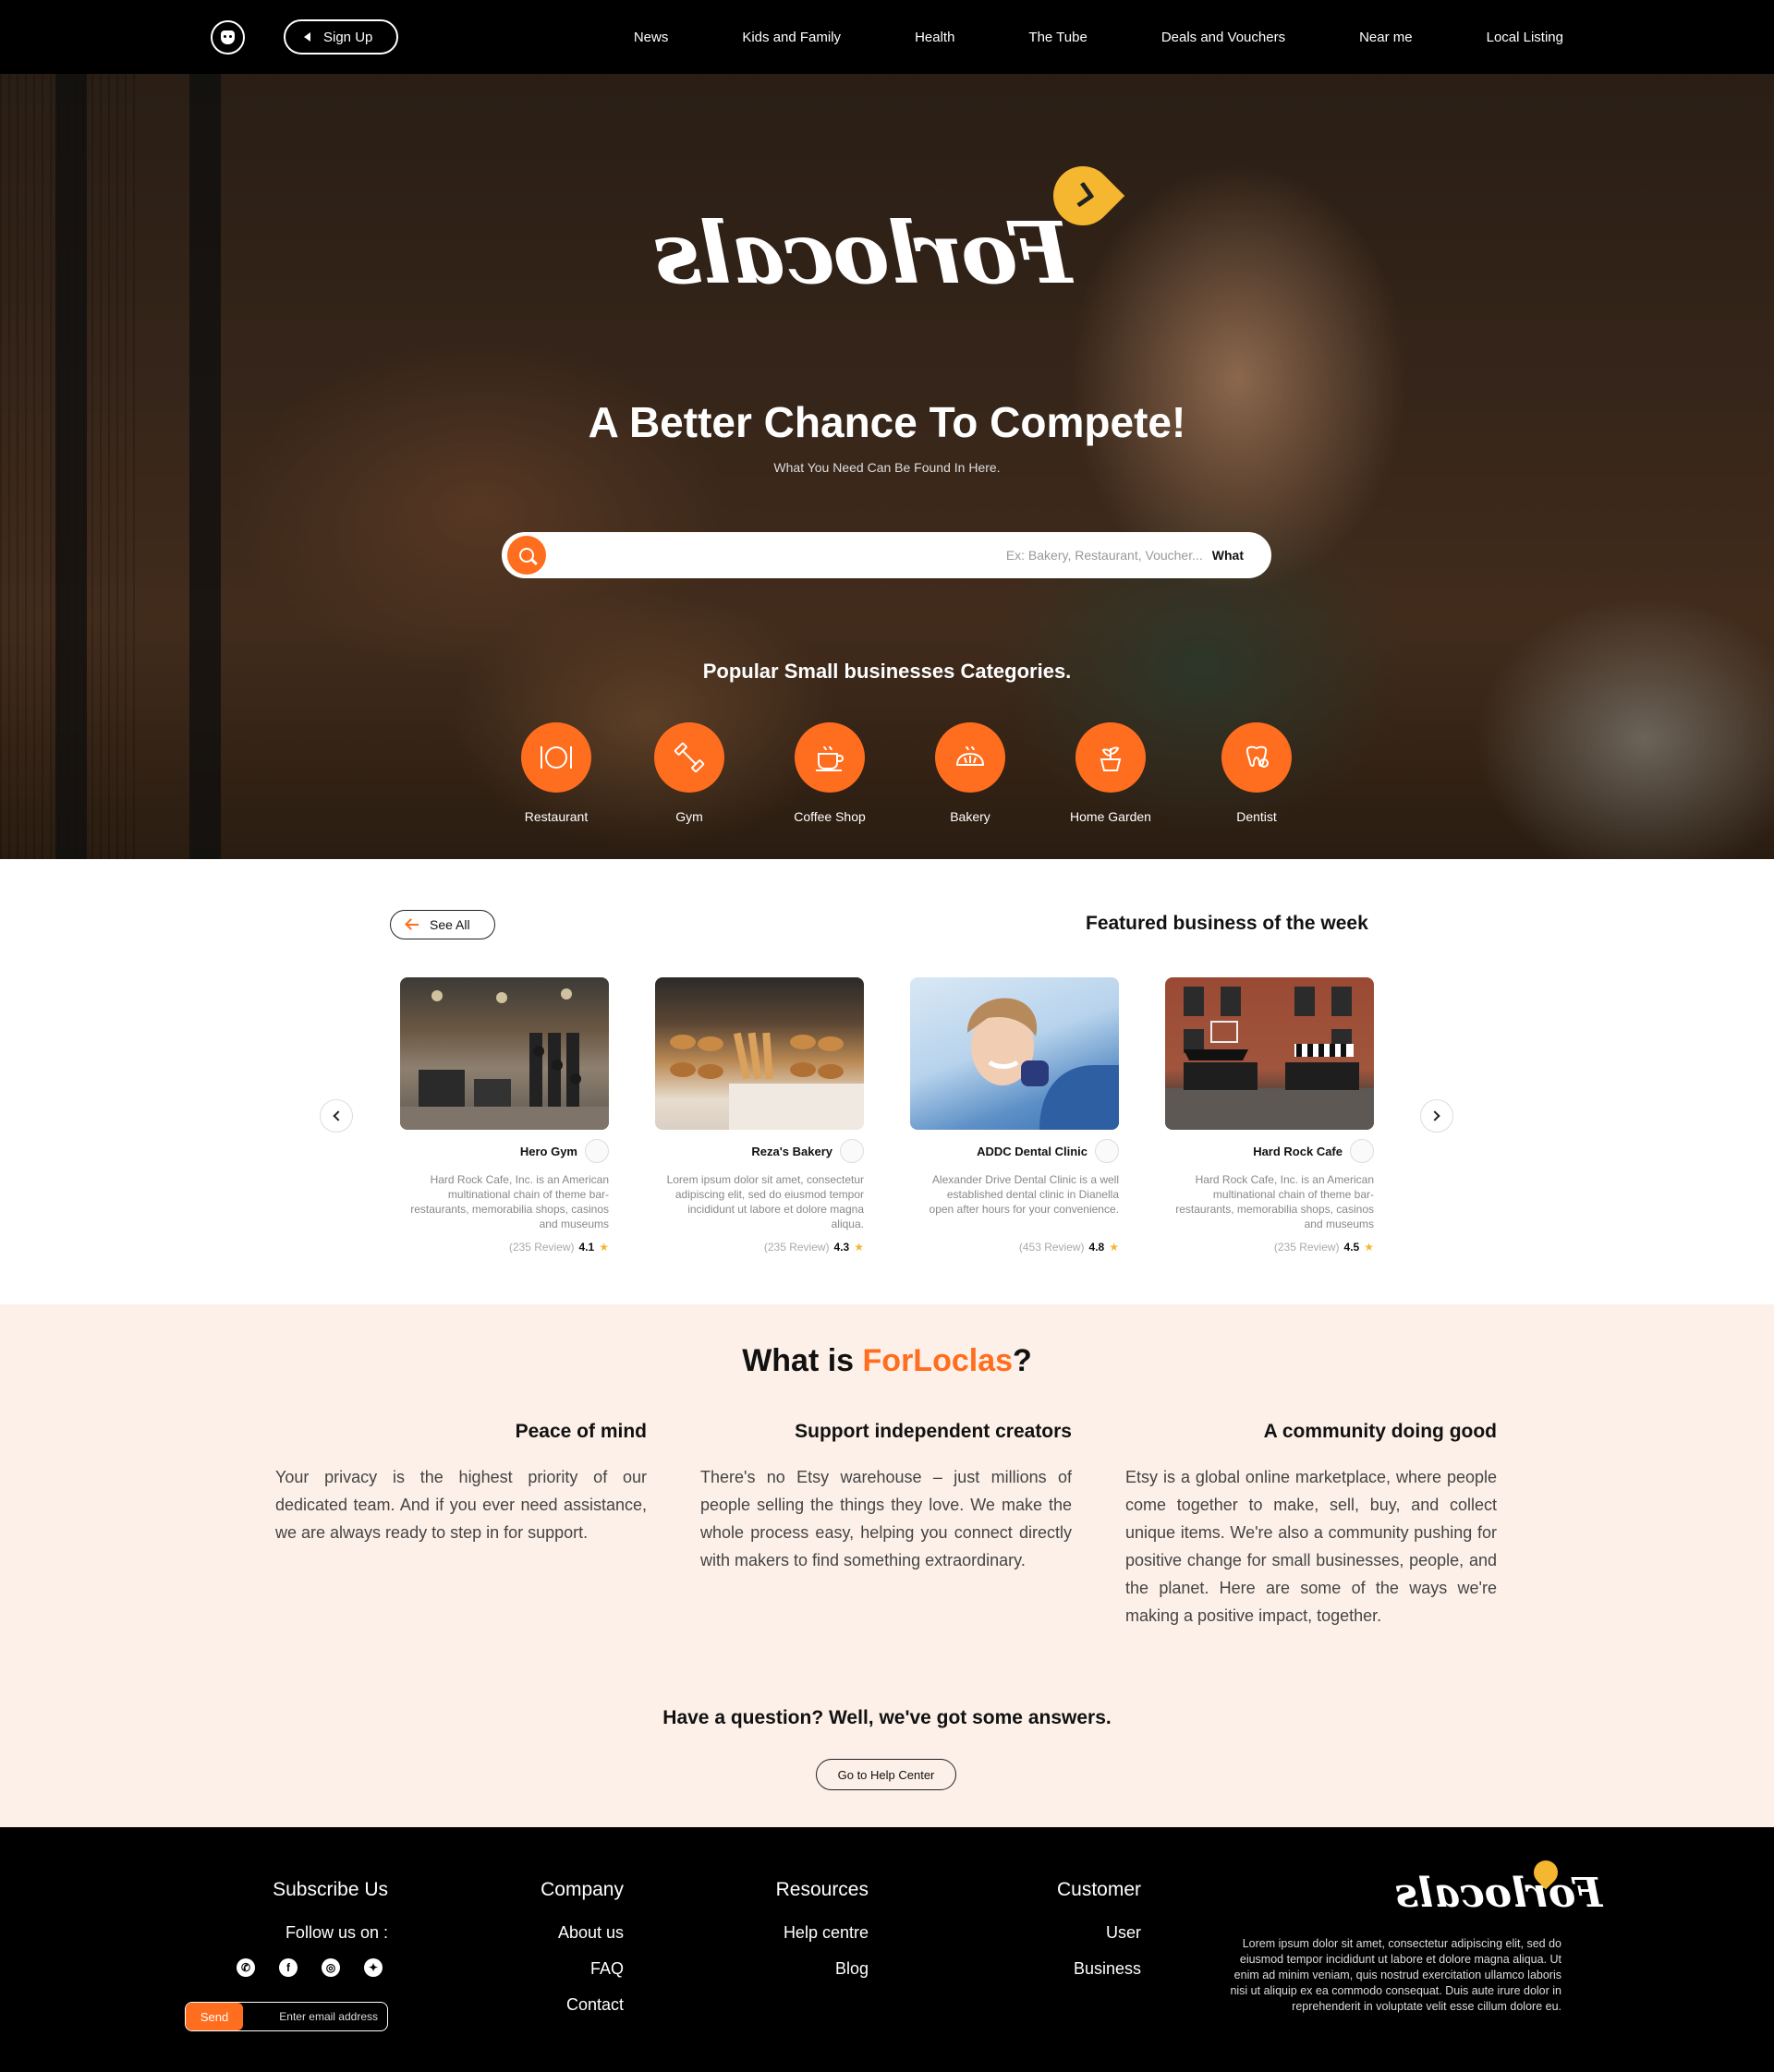  What do you see at coordinates (310, 1967) in the screenshot?
I see `social-links: ✆ f ◎ ✦` at bounding box center [310, 1967].